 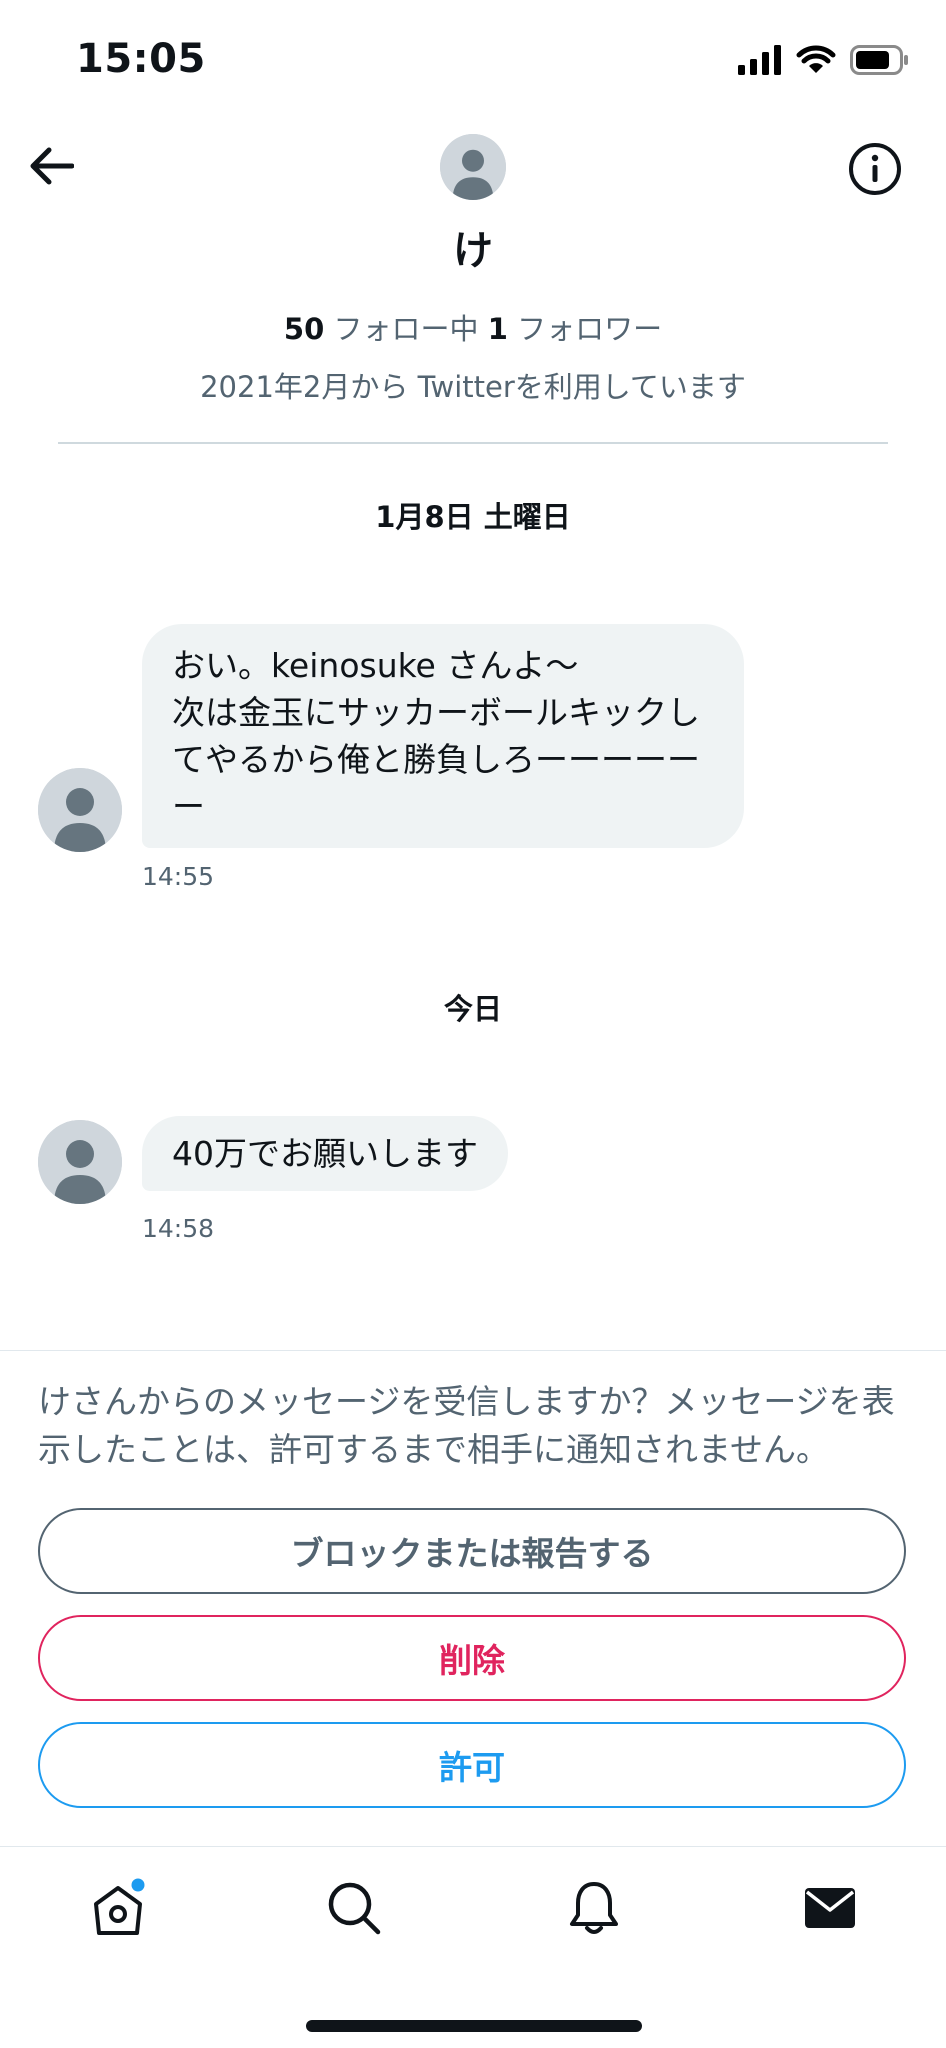 What do you see at coordinates (472, 1551) in the screenshot?
I see `block-or-report-button: ブロックまたは報告する` at bounding box center [472, 1551].